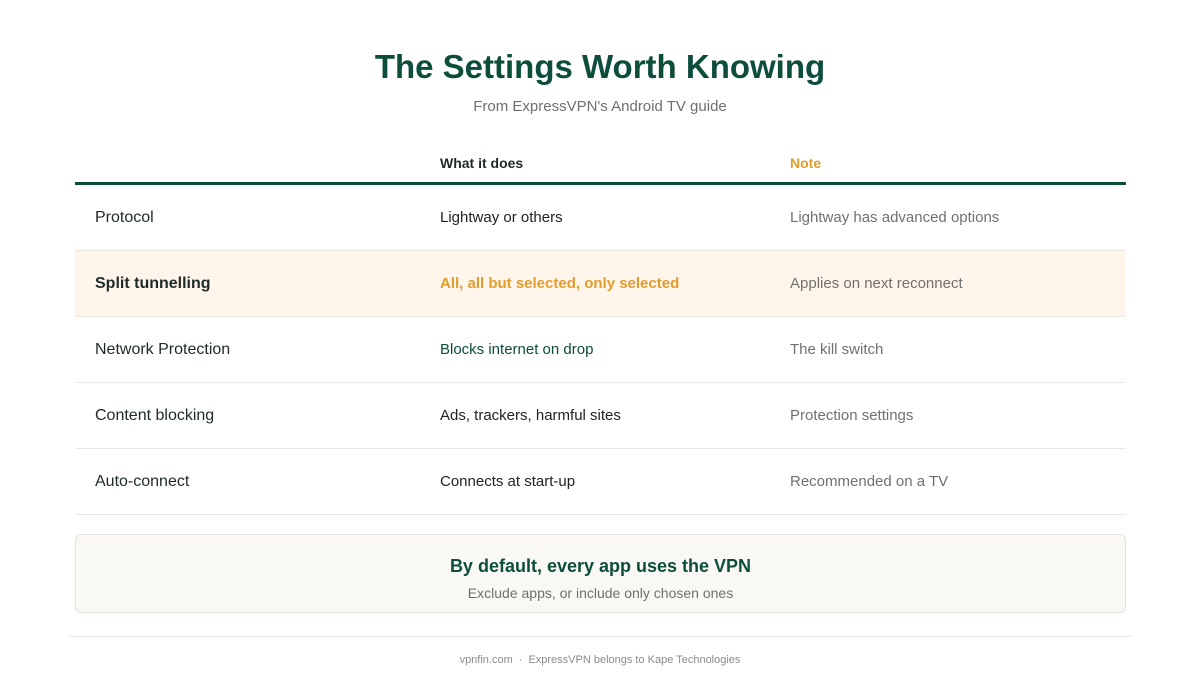 The width and height of the screenshot is (1200, 680). What do you see at coordinates (600, 66) in the screenshot?
I see `page-title: The Settings Worth Knowing` at bounding box center [600, 66].